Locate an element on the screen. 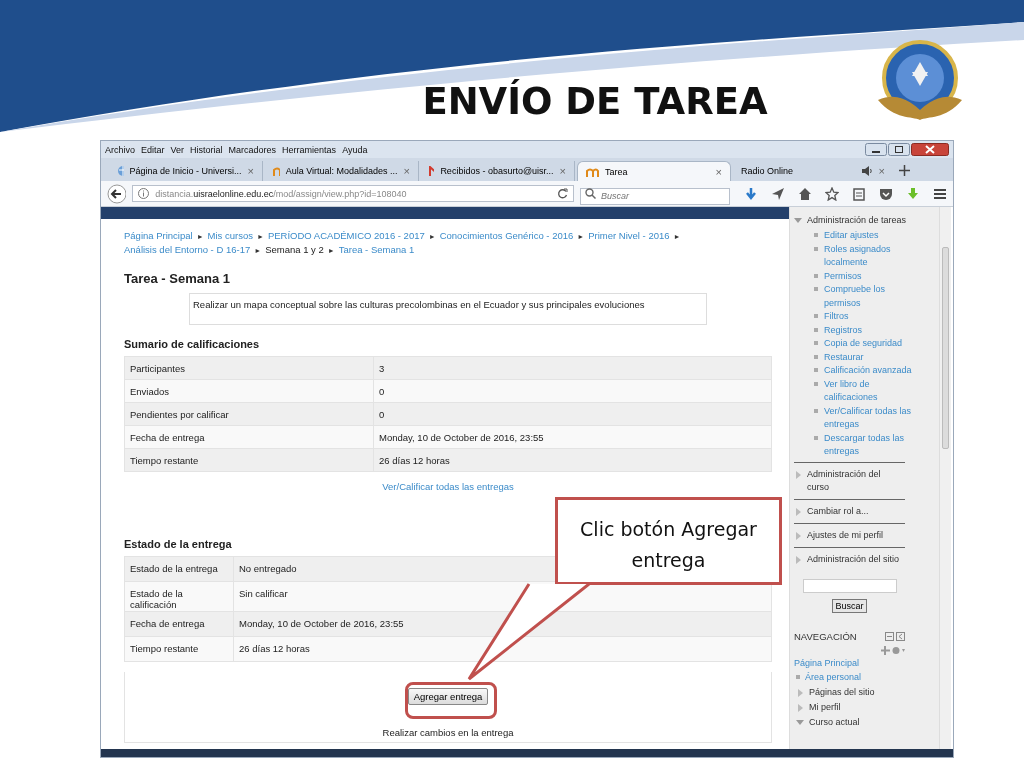 The height and width of the screenshot is (768, 1024). move-settings-icon is located at coordinates (893, 650).